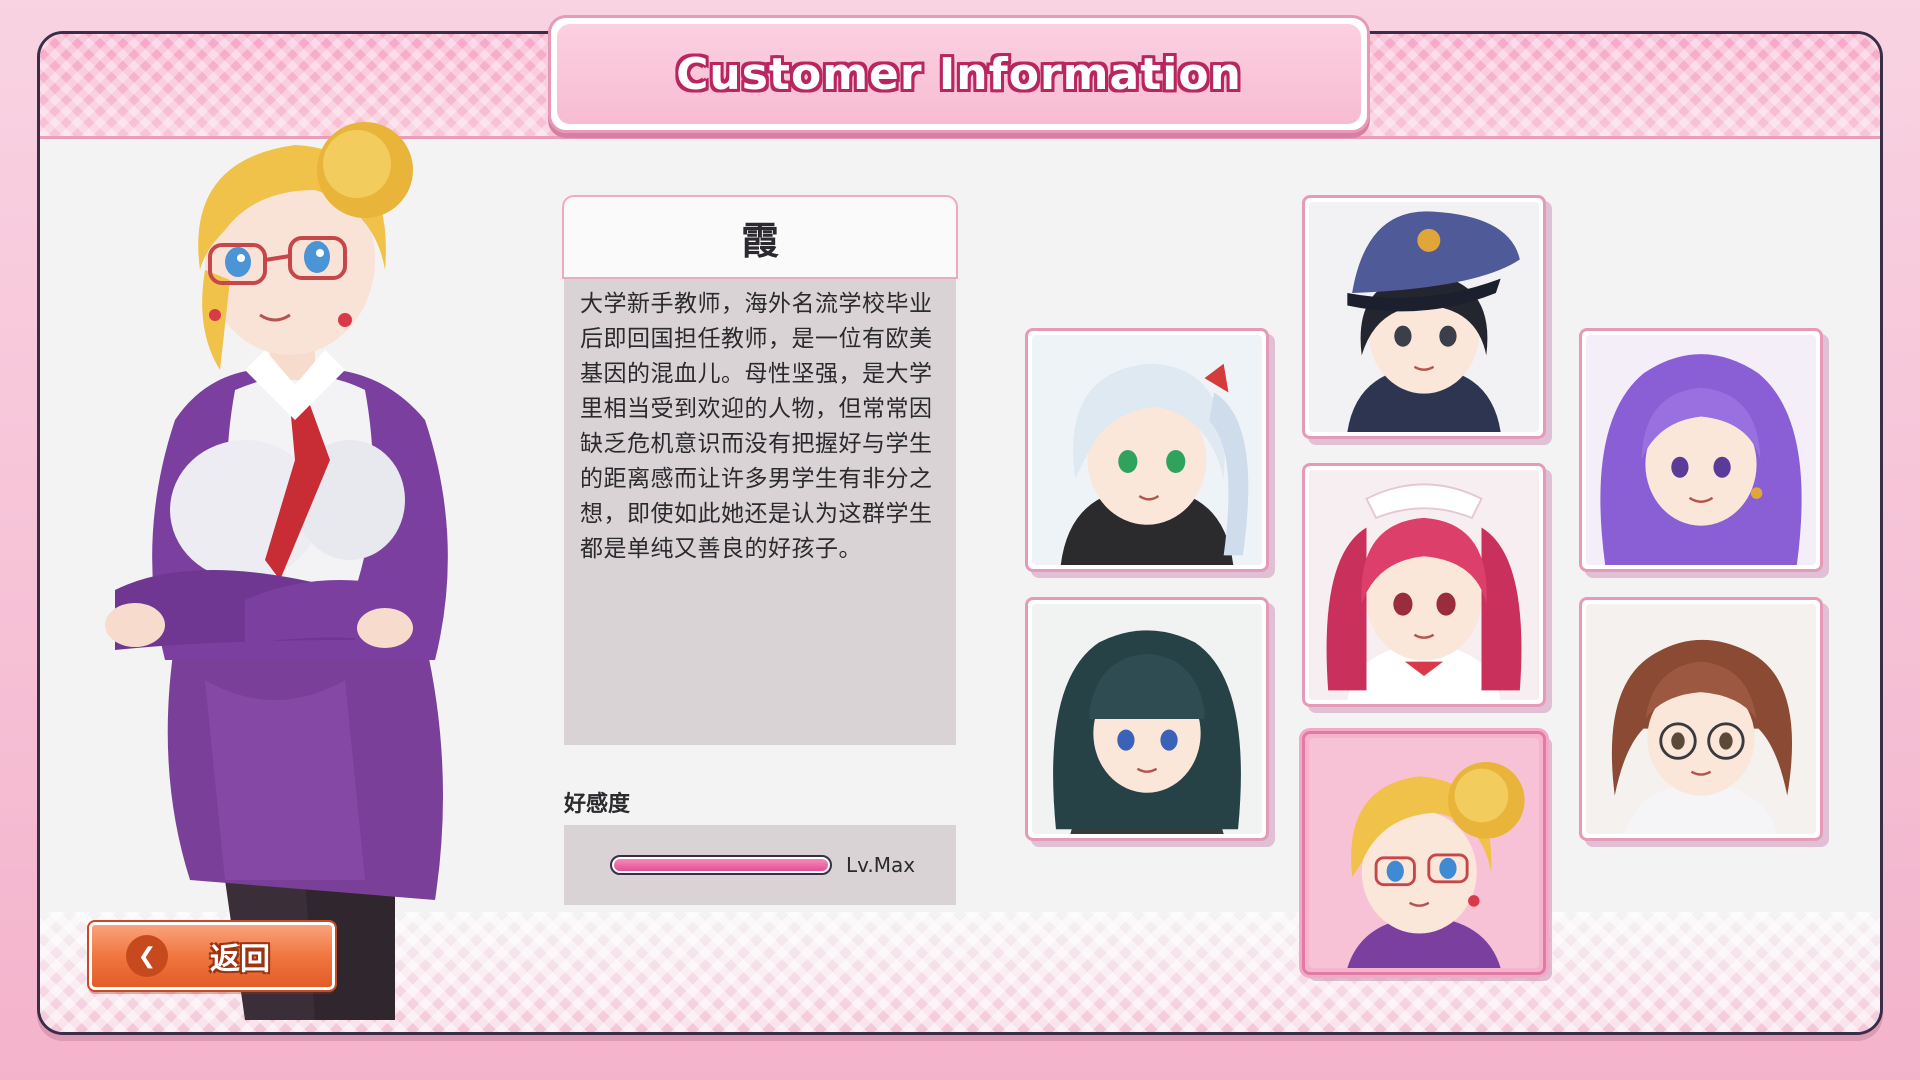  What do you see at coordinates (147, 956) in the screenshot?
I see `back-arrow-icon: ❮` at bounding box center [147, 956].